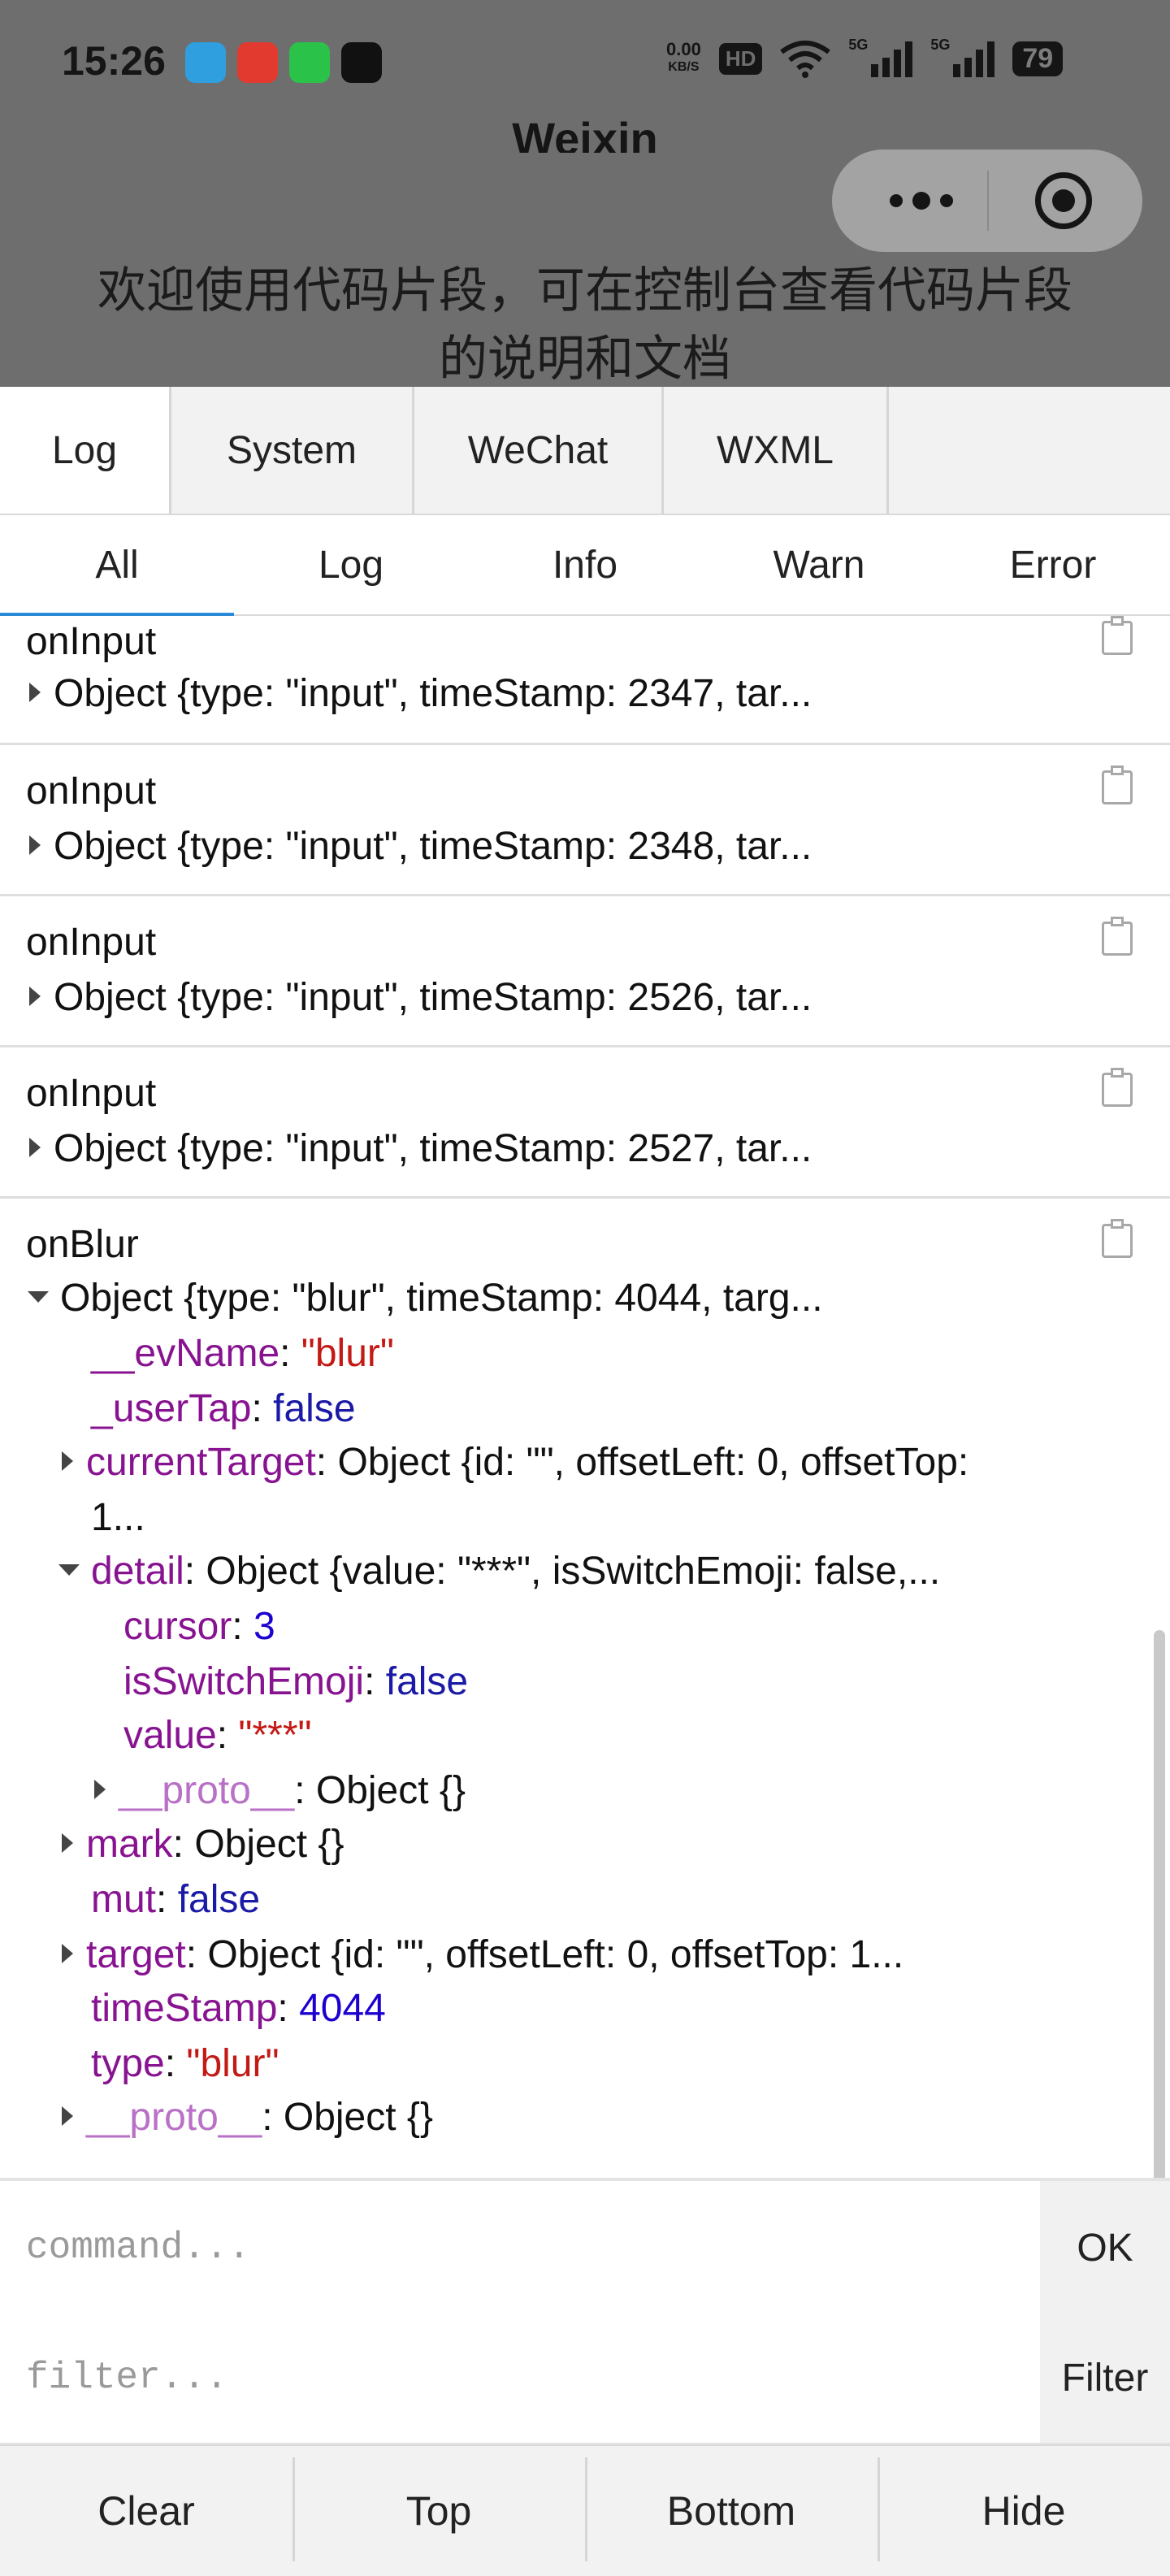 The height and width of the screenshot is (2576, 1170). I want to click on filter-row: Filter, so click(585, 2378).